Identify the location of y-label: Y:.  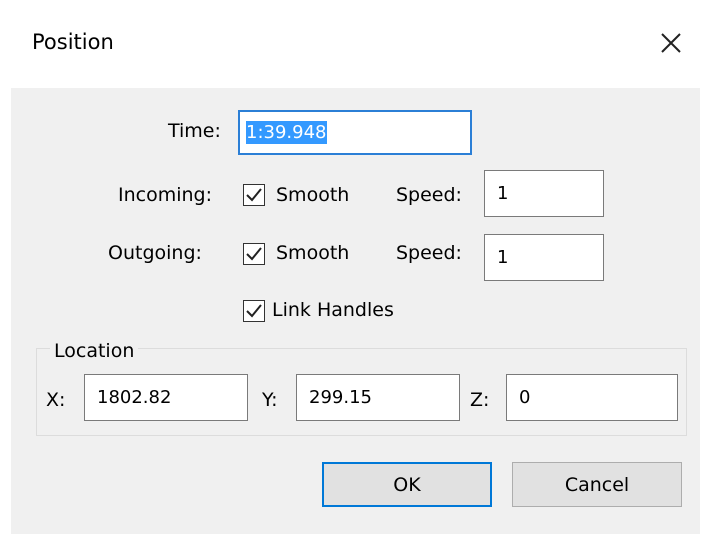
(270, 400).